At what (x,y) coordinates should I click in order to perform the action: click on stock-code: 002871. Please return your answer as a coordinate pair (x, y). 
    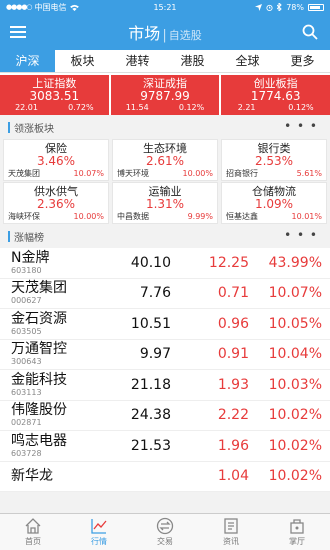
    Looking at the image, I should click on (26, 423).